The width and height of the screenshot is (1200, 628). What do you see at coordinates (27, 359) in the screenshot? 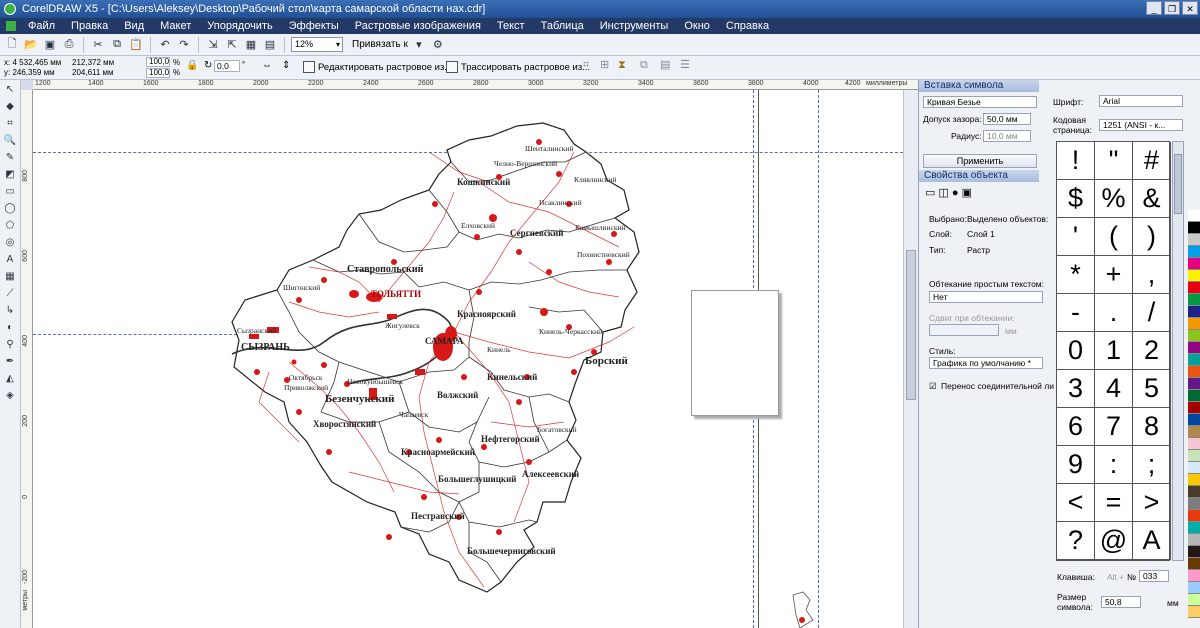
I see `vertical-ruler: 800 600 400 200 0 -200 метры` at bounding box center [27, 359].